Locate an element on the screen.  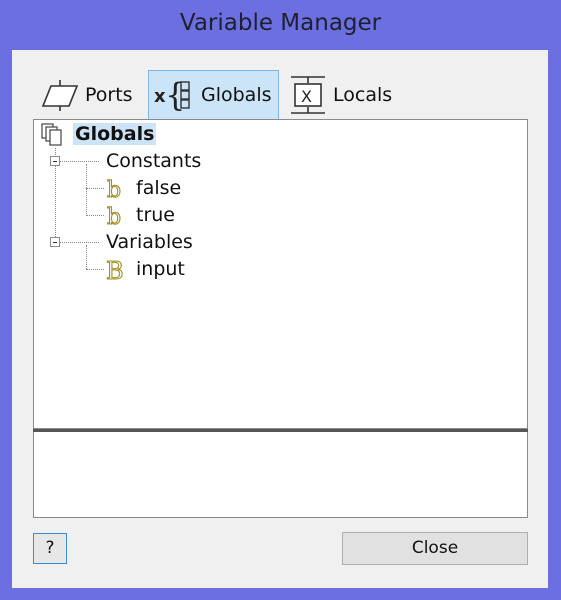
tree-group-constants: Constants is located at coordinates (153, 161).